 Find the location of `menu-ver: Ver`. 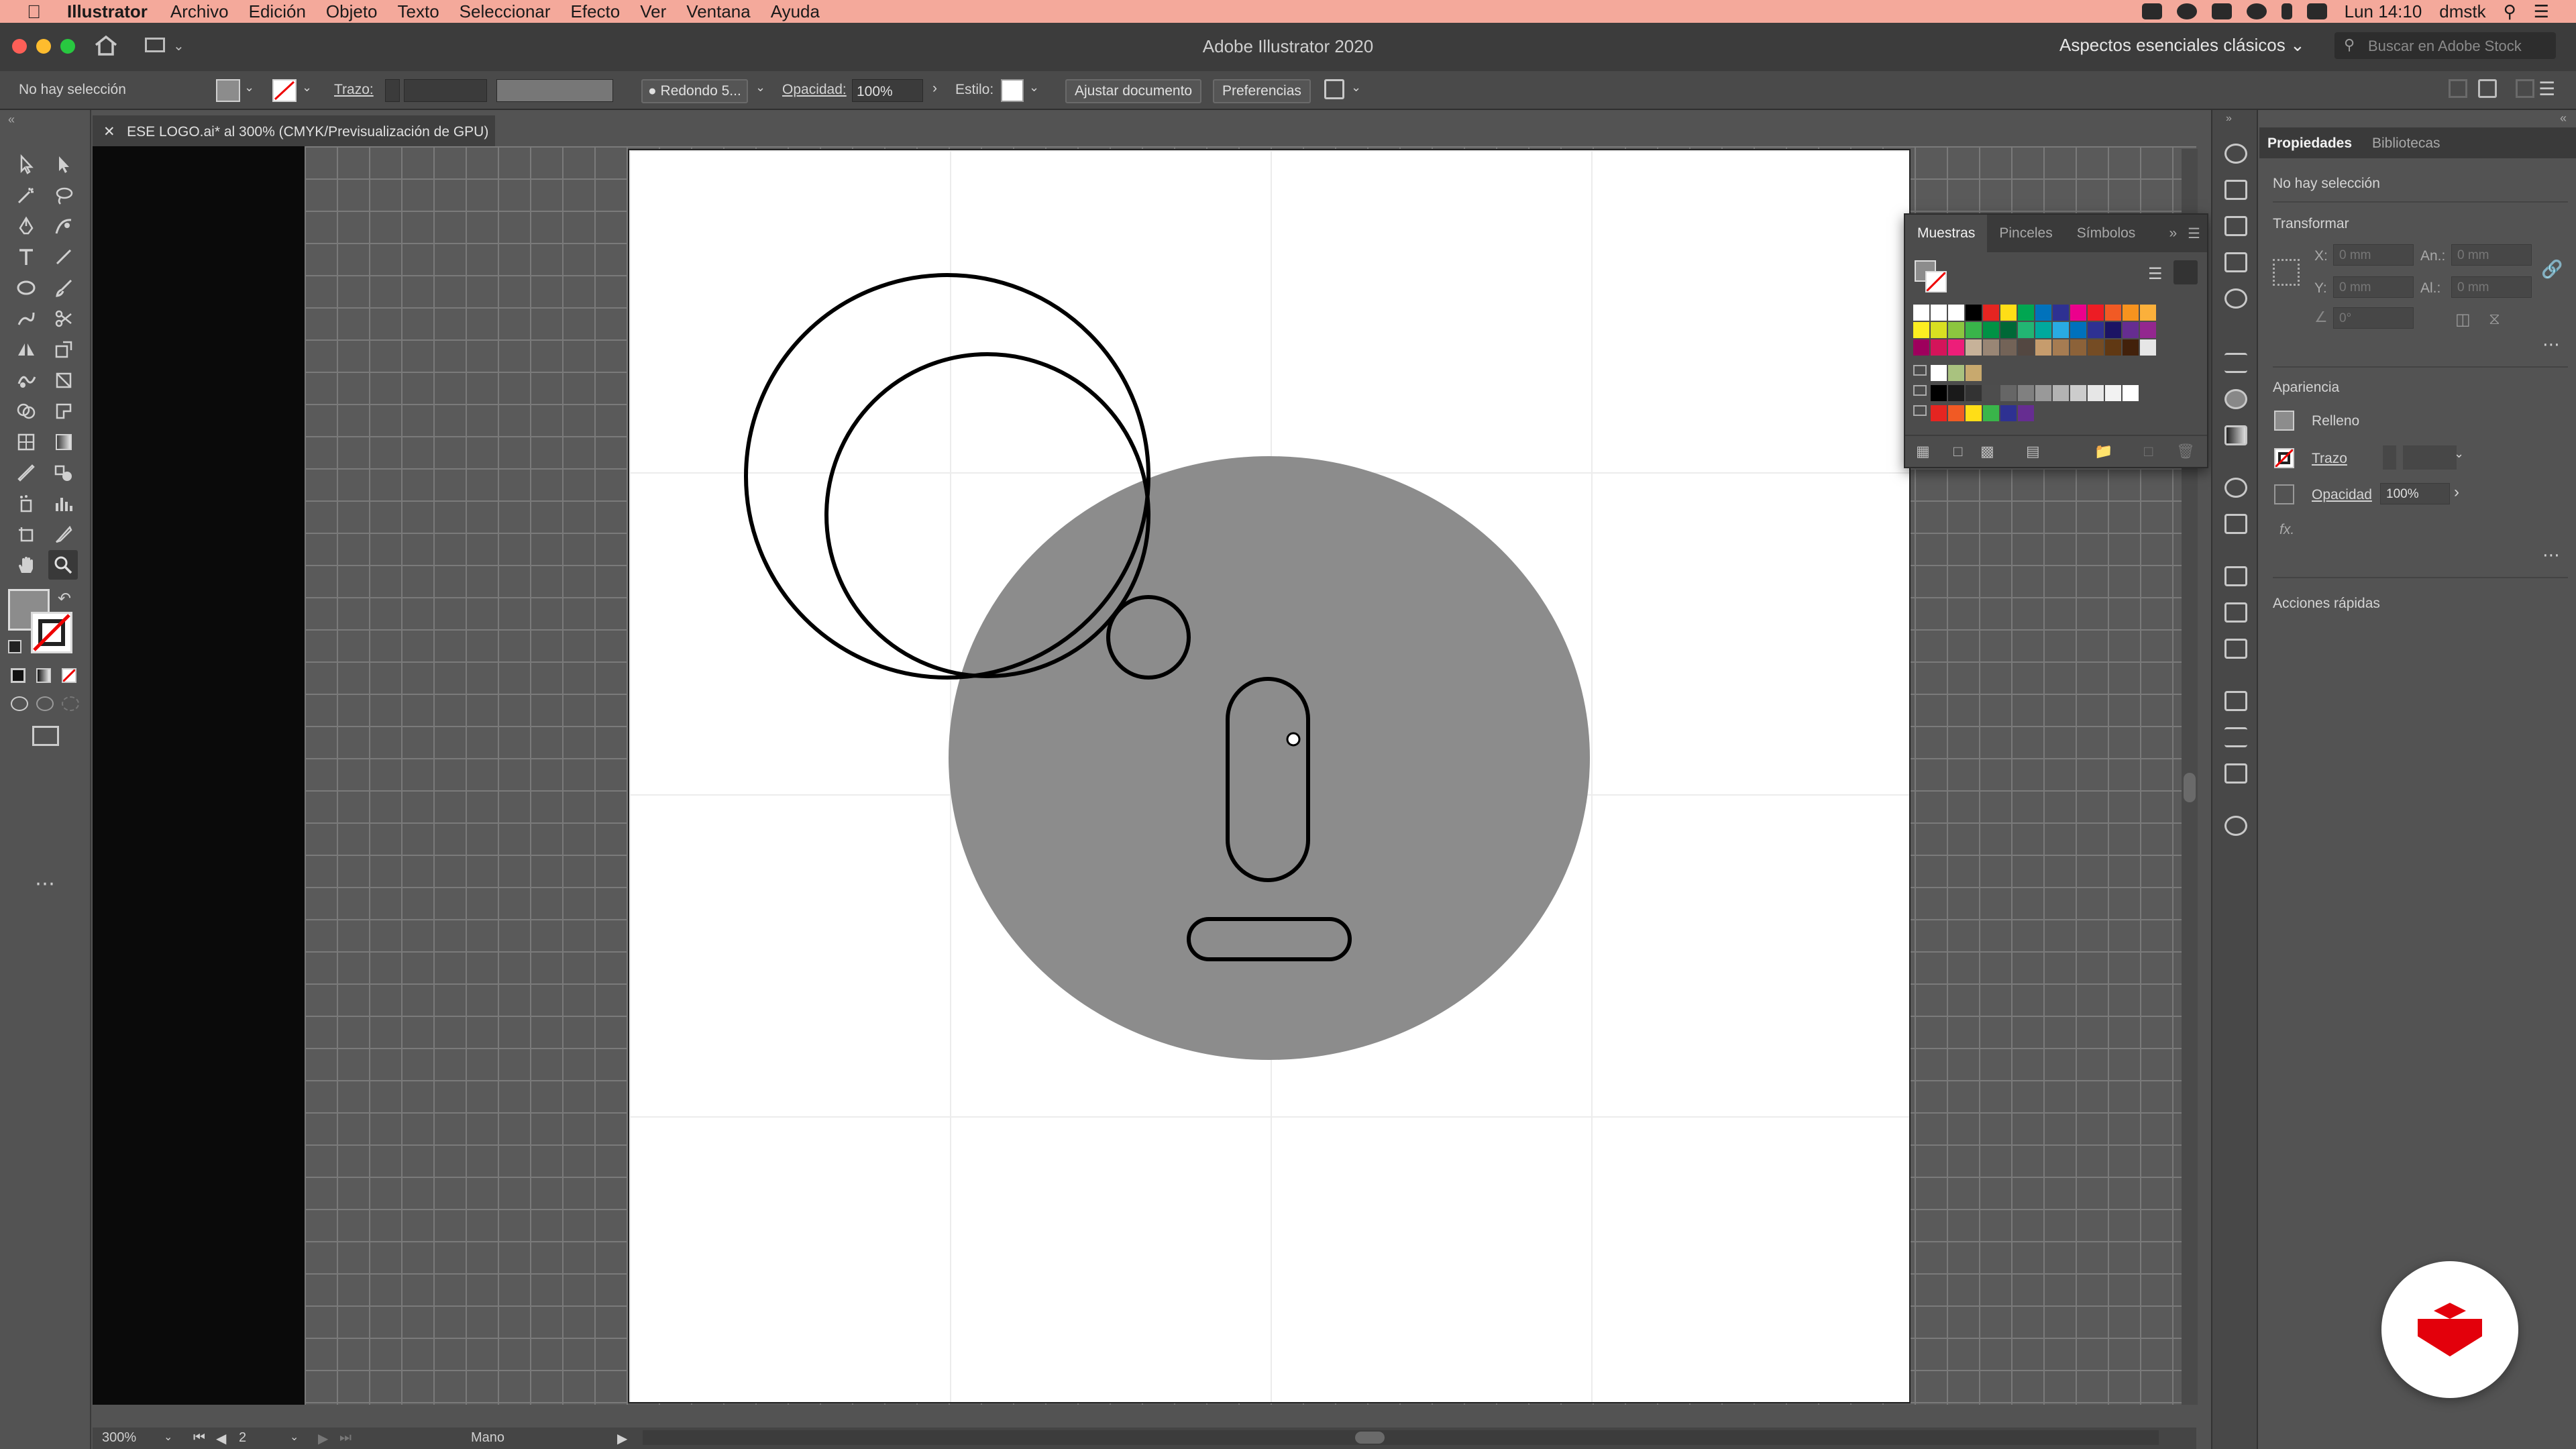

menu-ver: Ver is located at coordinates (653, 11).